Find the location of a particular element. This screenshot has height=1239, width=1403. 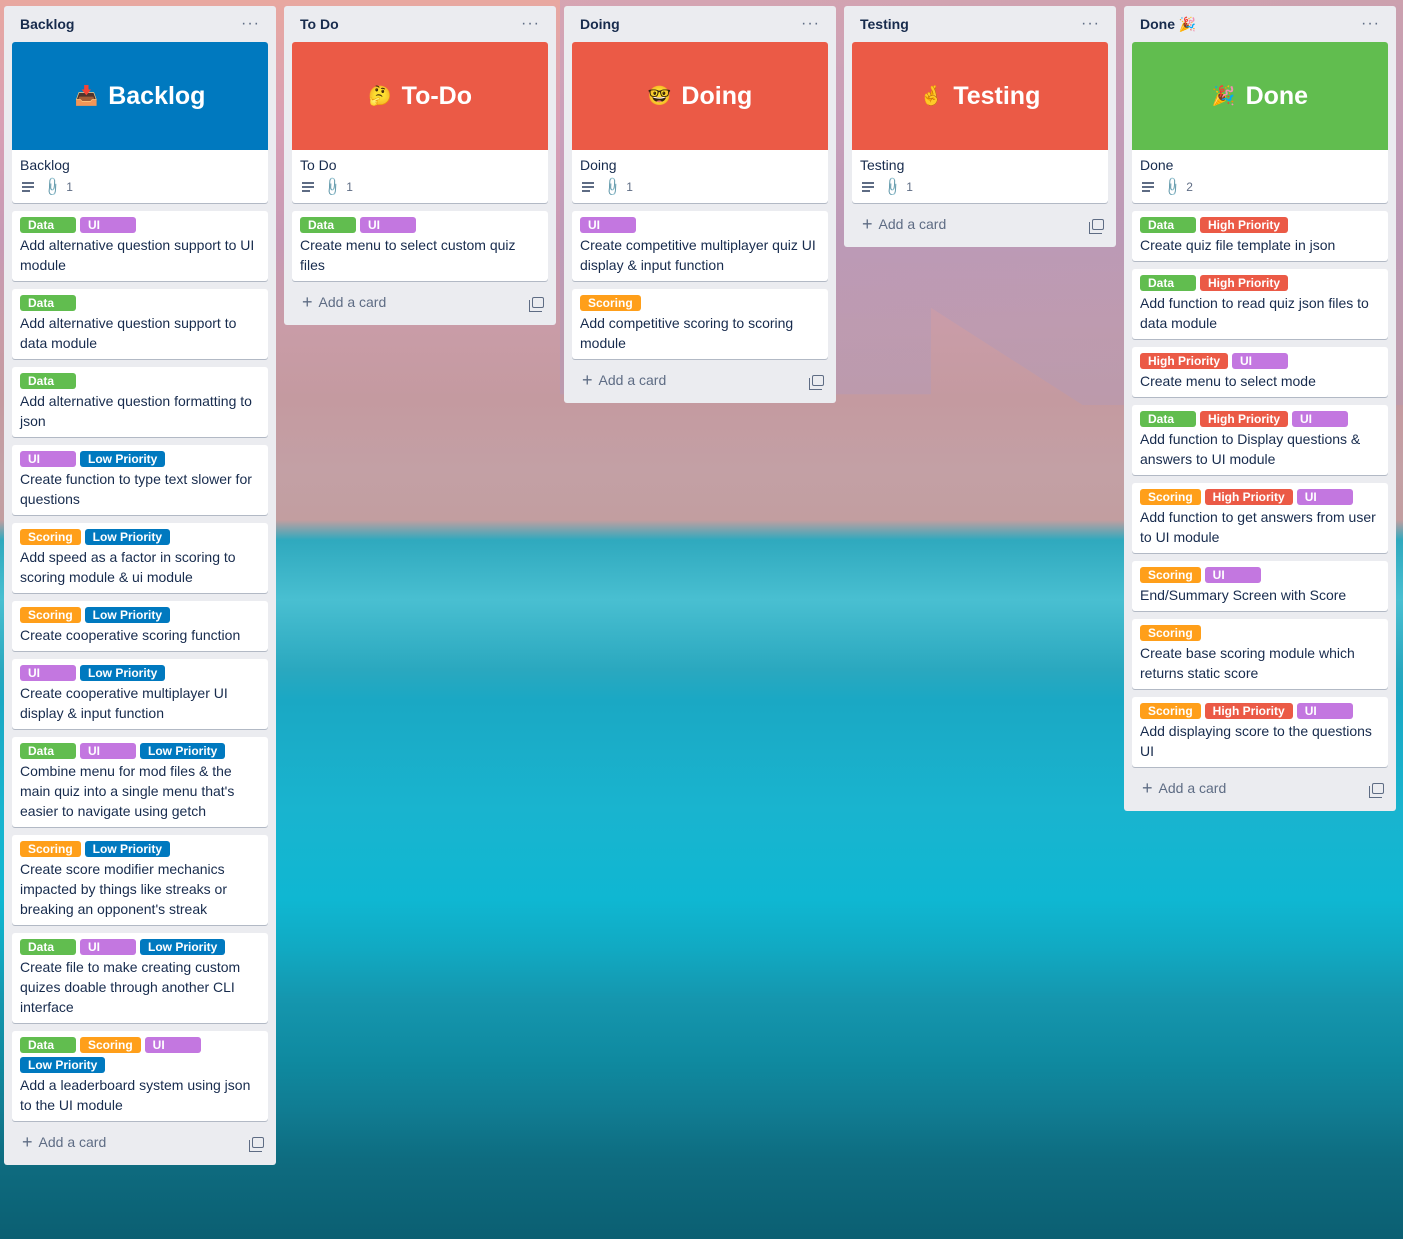

card-labels: Scoring High Priority UI is located at coordinates (1260, 711).